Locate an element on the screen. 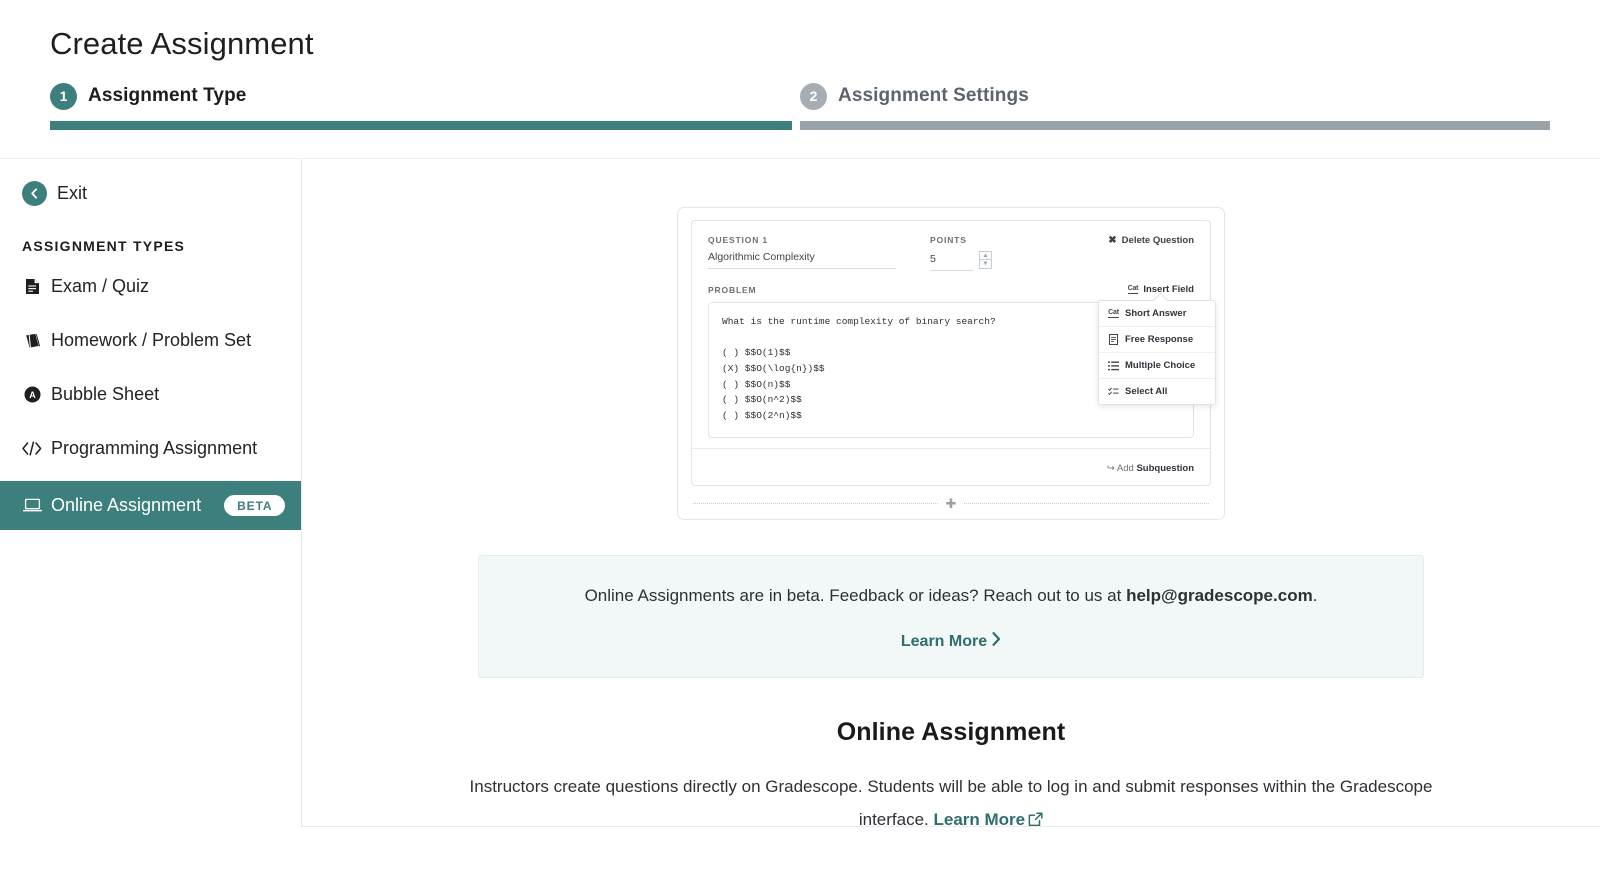  insert-menu-item-label: Select All is located at coordinates (1146, 391).